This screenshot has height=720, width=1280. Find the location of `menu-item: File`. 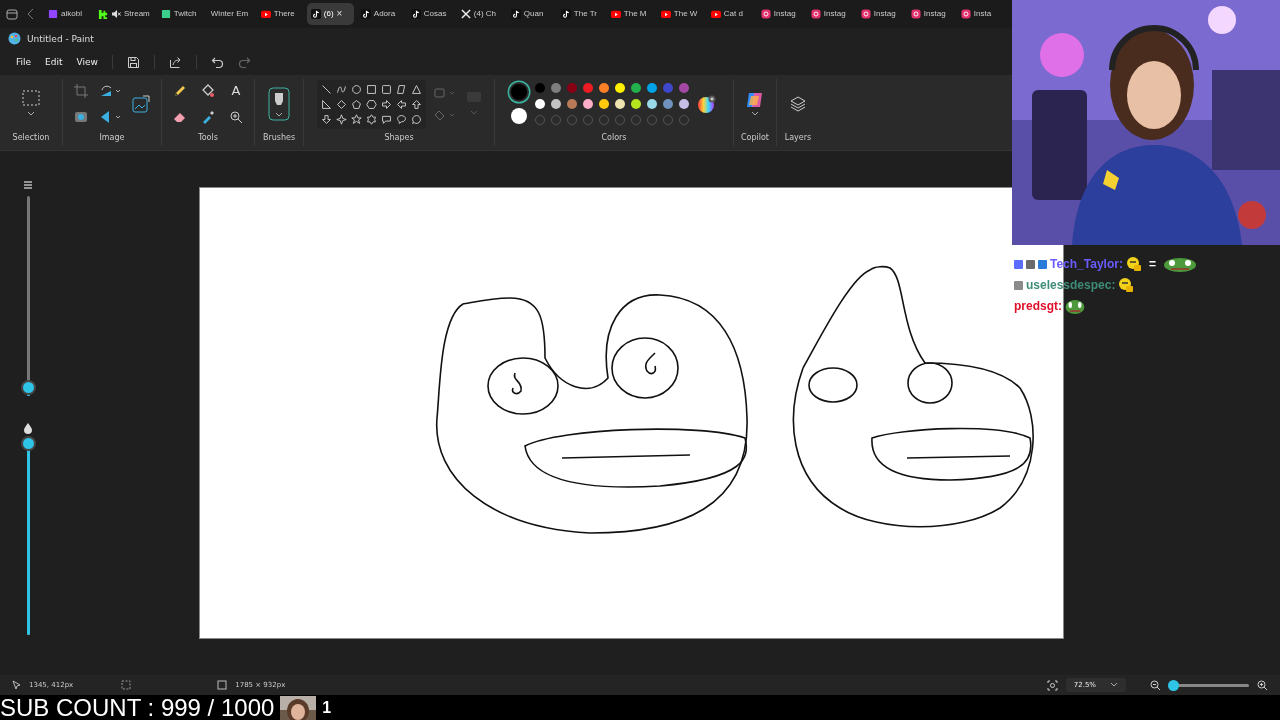

menu-item: File is located at coordinates (24, 62).